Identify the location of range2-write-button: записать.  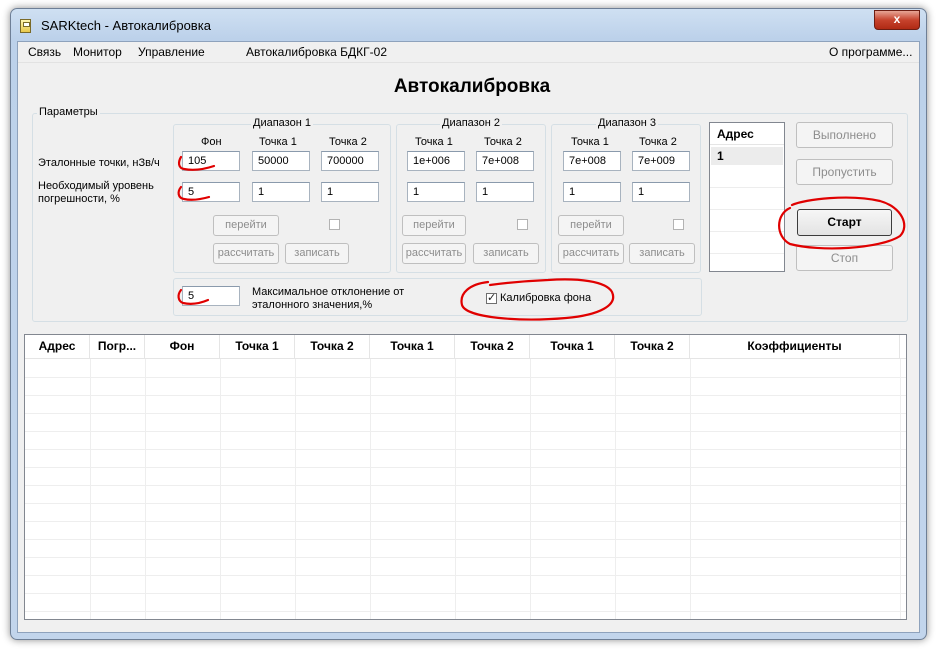
(506, 253).